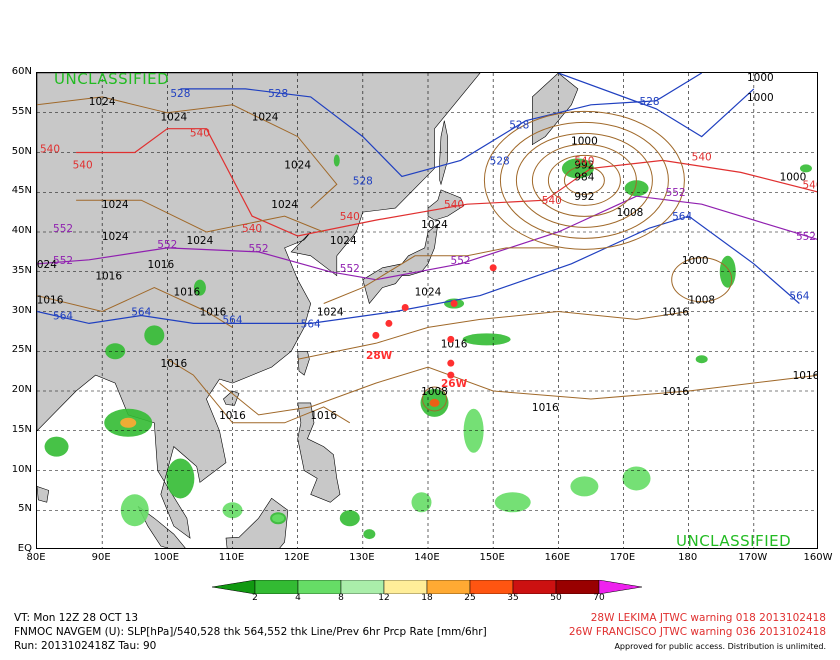 The height and width of the screenshot is (660, 840). What do you see at coordinates (708, 618) in the screenshot?
I see `warning-28w: 28W LEKIMA JTWC warning 018 2013102418` at bounding box center [708, 618].